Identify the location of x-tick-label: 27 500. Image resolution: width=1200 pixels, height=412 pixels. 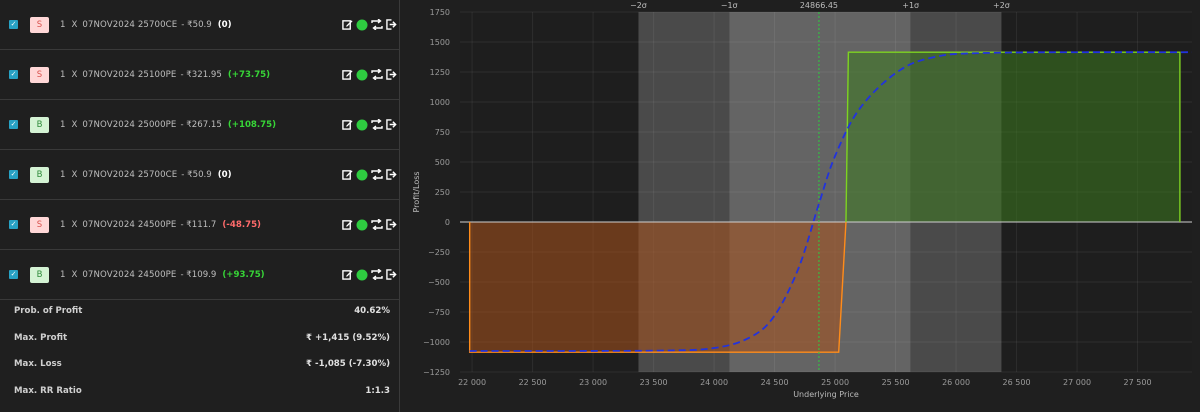
(1138, 382).